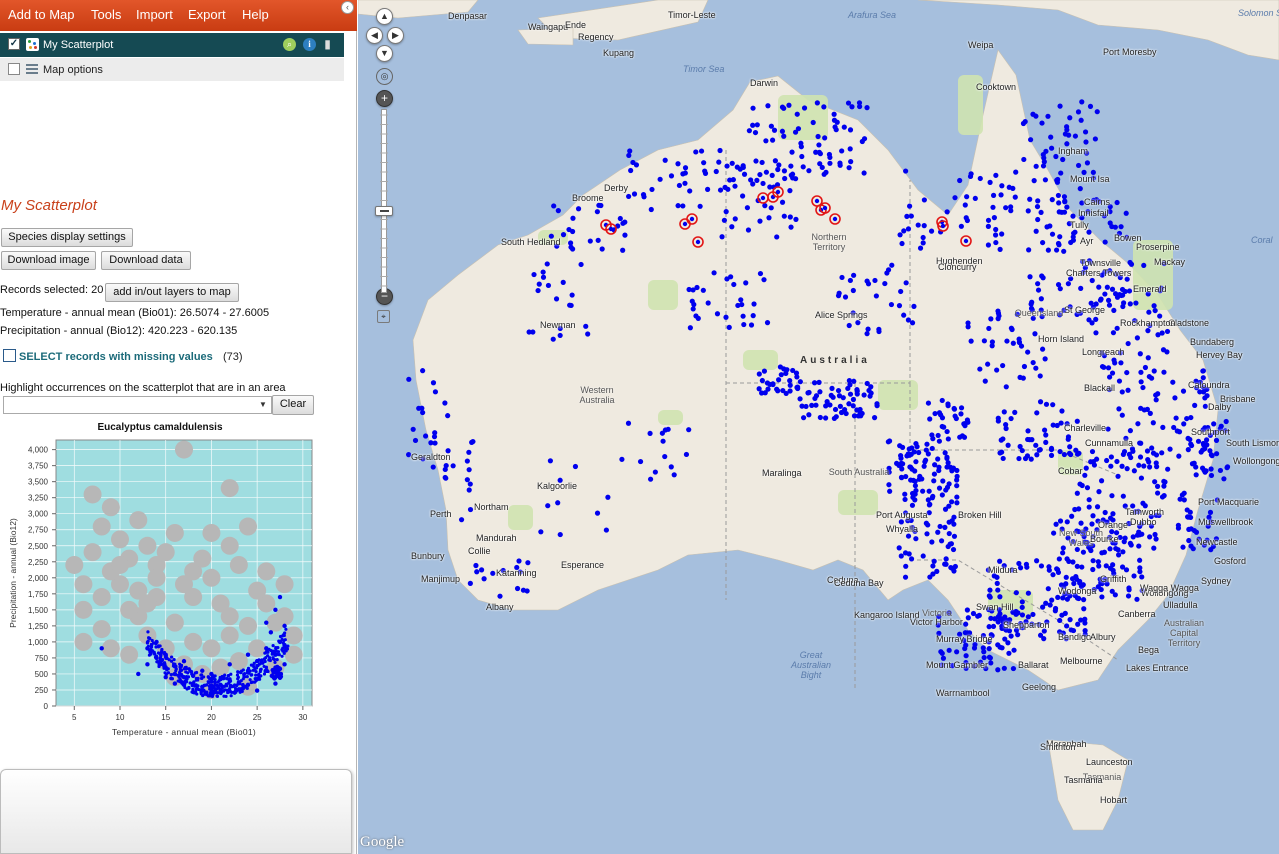  What do you see at coordinates (293, 405) in the screenshot?
I see `clear-button: Clear` at bounding box center [293, 405].